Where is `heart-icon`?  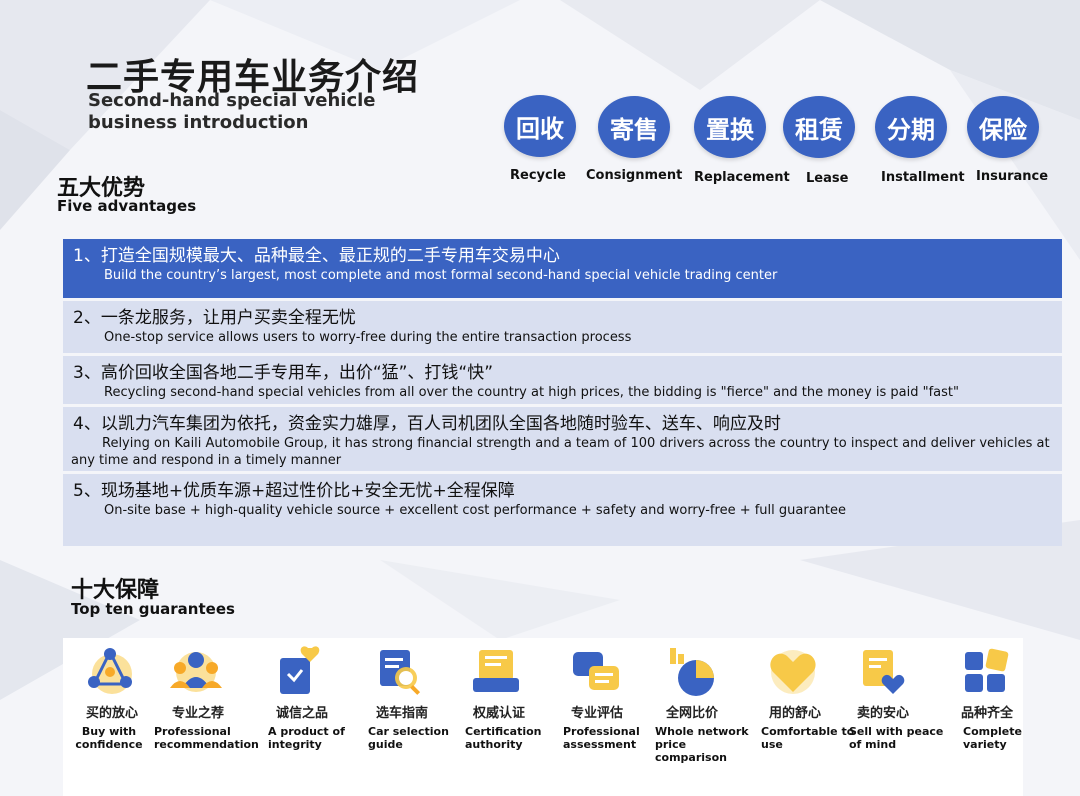
heart-icon is located at coordinates (793, 672).